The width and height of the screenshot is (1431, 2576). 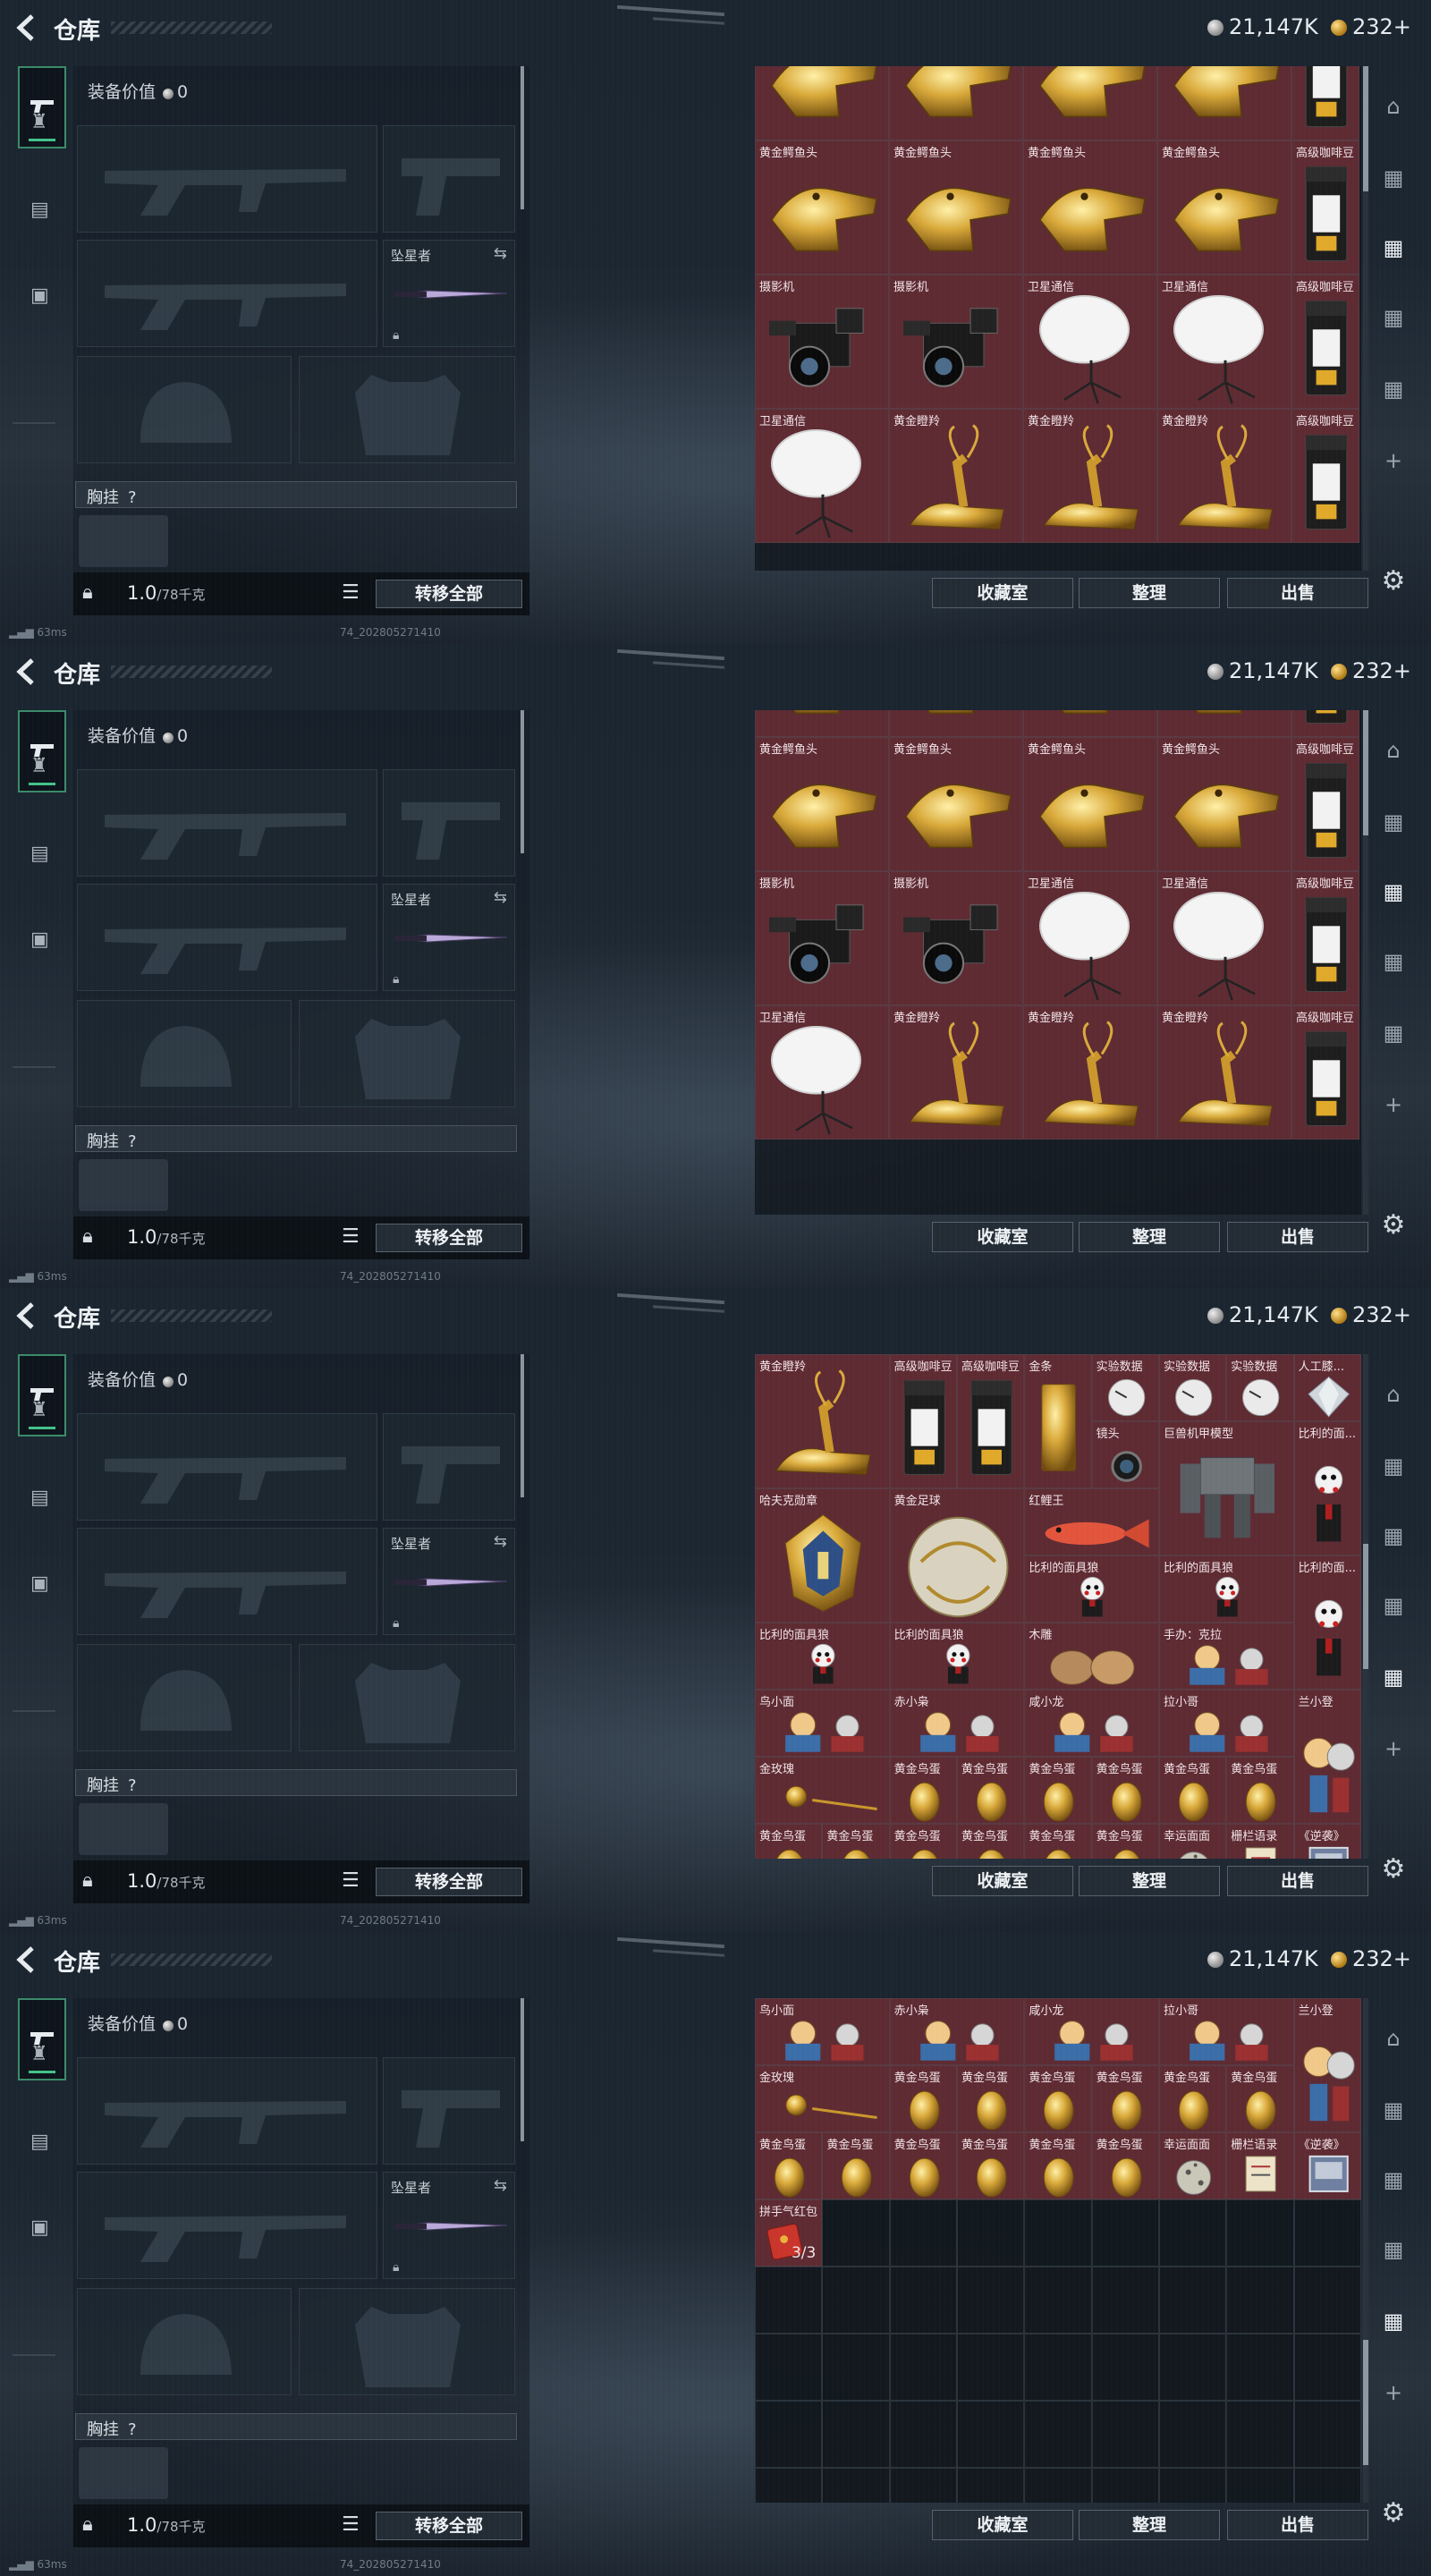 I want to click on chest-rig-slot: 胸挂?, so click(x=296, y=2426).